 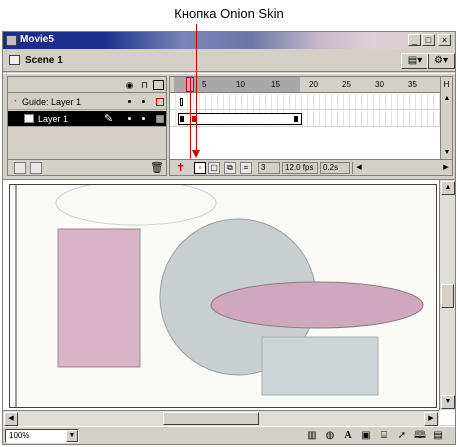 I want to click on title-bar: Movie5 _ □ ×, so click(x=229, y=40).